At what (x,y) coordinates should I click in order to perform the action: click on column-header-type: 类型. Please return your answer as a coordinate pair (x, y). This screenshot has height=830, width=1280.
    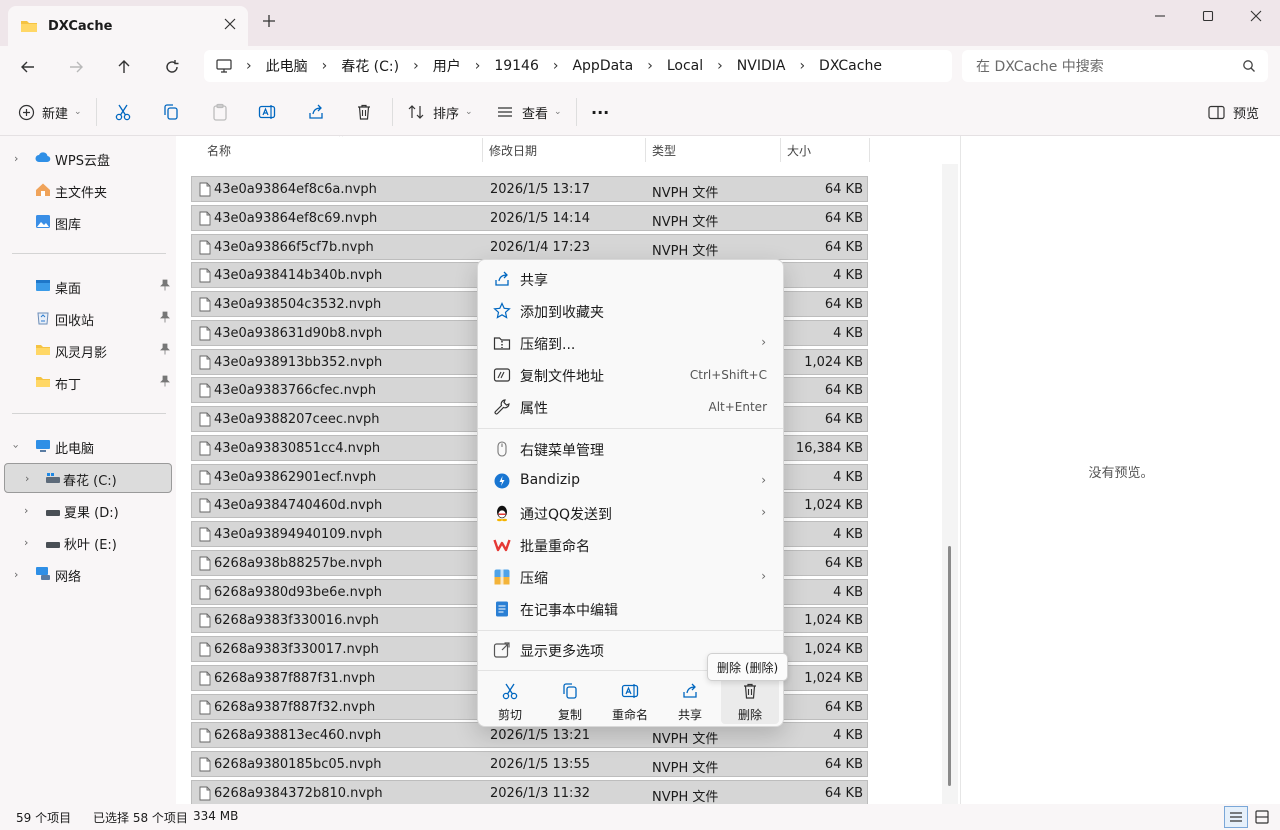
    Looking at the image, I should click on (664, 150).